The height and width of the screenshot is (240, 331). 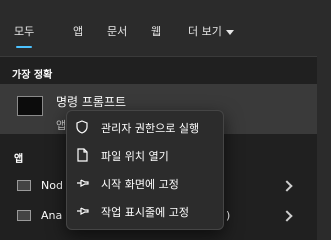 What do you see at coordinates (30, 106) in the screenshot?
I see `command-prompt-icon` at bounding box center [30, 106].